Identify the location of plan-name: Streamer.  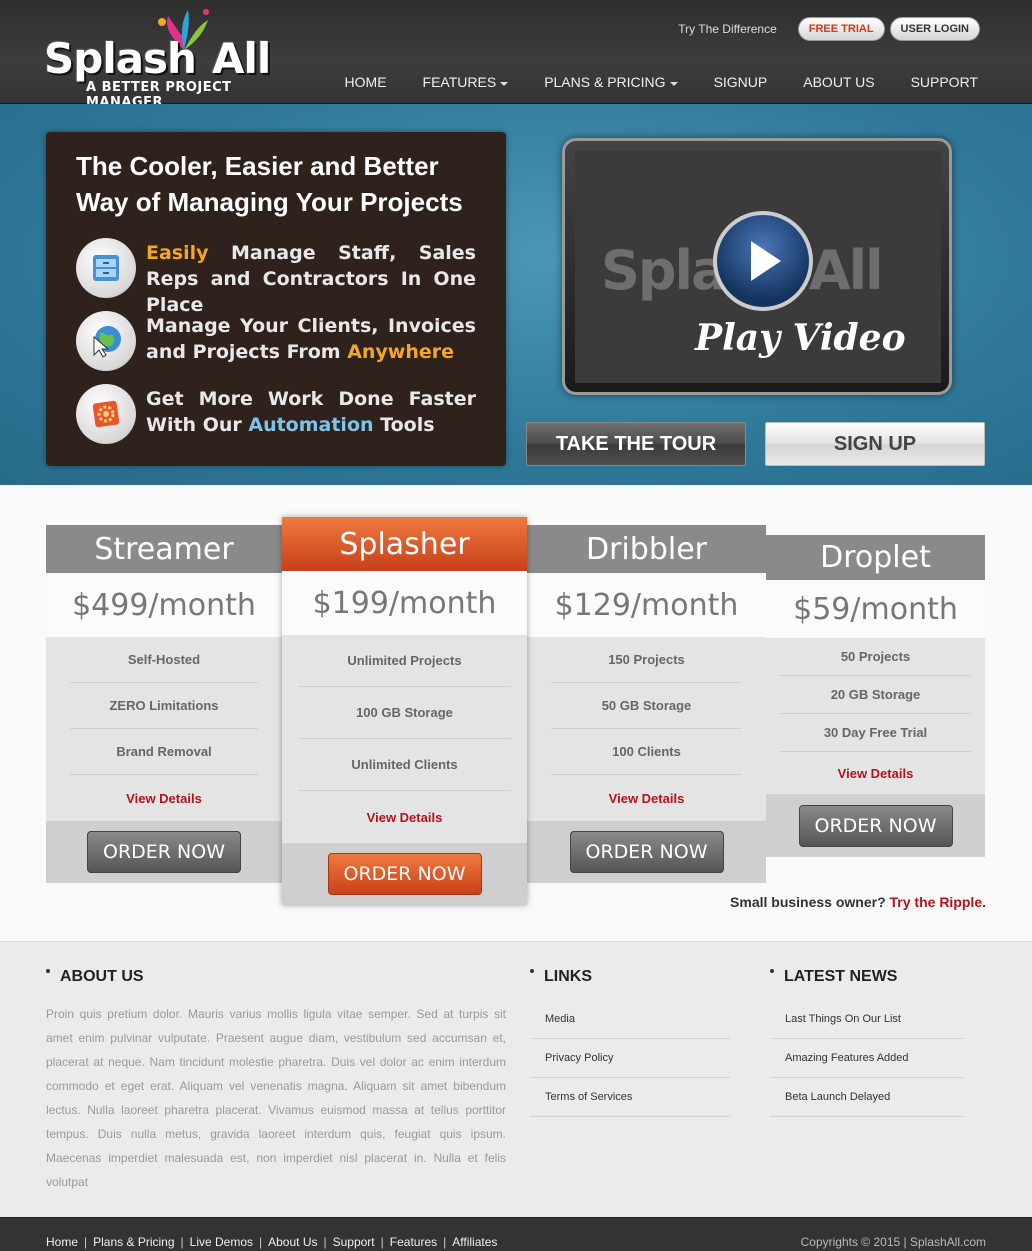
(164, 549).